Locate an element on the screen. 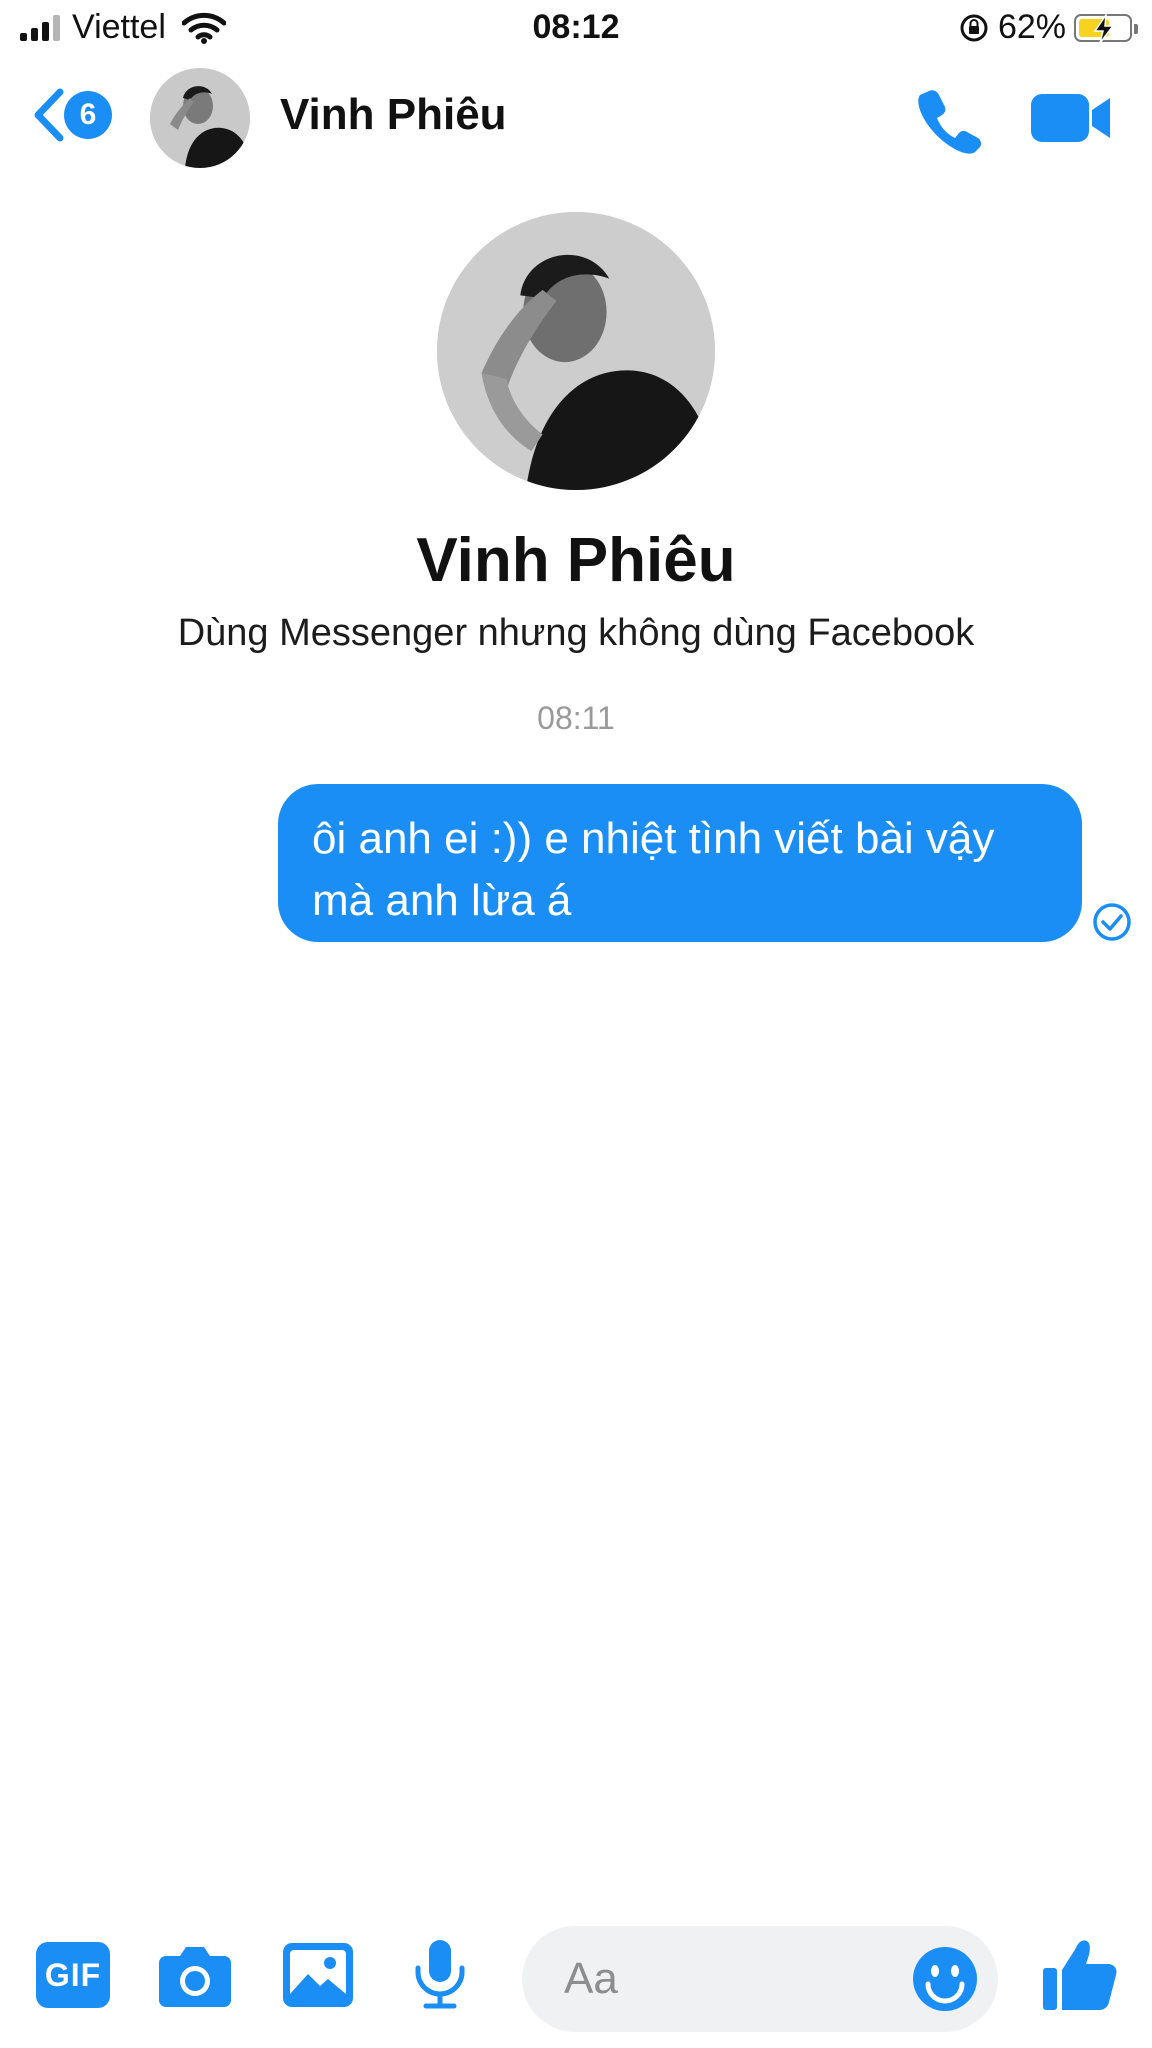 This screenshot has height=2048, width=1152. thumbs-up-icon is located at coordinates (1081, 1974).